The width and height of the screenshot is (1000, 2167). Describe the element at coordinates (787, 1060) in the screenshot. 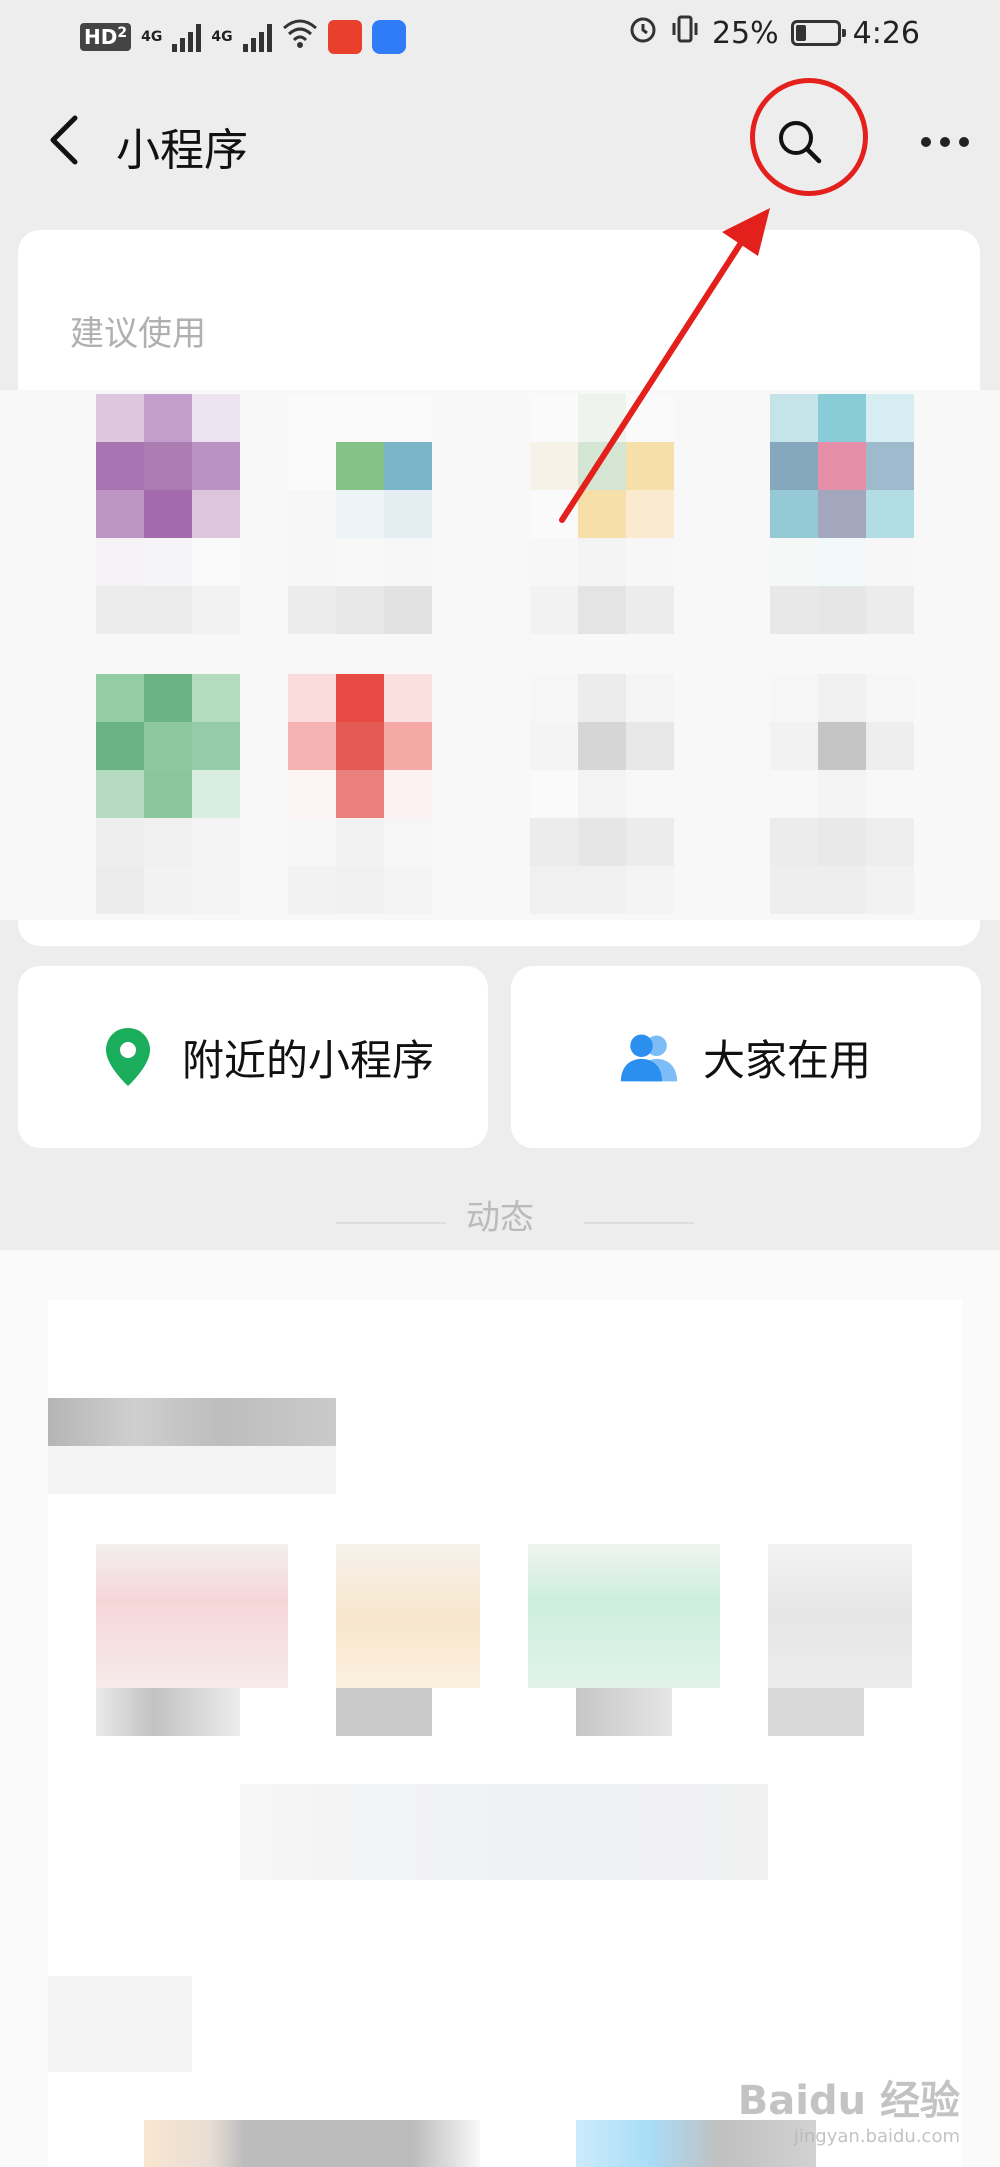

I see `popular-label: 大家在用` at that location.